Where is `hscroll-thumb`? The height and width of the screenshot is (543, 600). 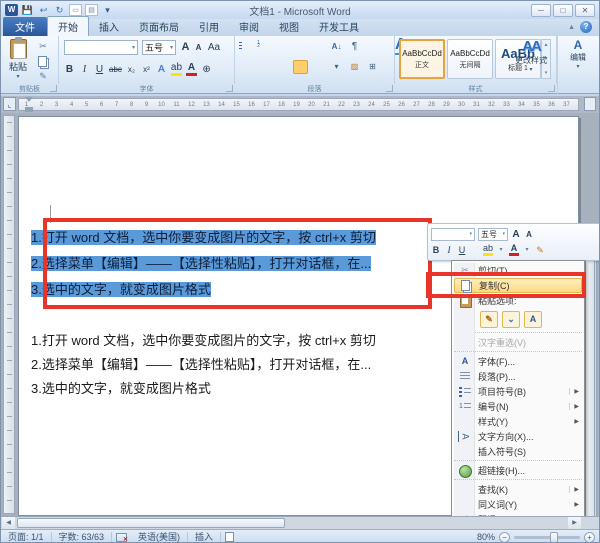 hscroll-thumb is located at coordinates (151, 523).